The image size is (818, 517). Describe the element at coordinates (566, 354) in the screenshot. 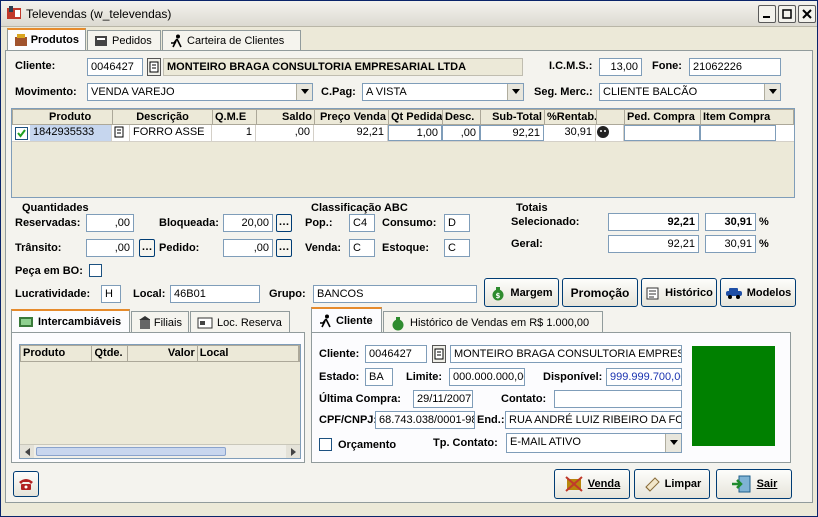

I see `cp-cliente-name: MONTEIRO BRAGA CONSULTORIA EMPRESARIAL` at that location.